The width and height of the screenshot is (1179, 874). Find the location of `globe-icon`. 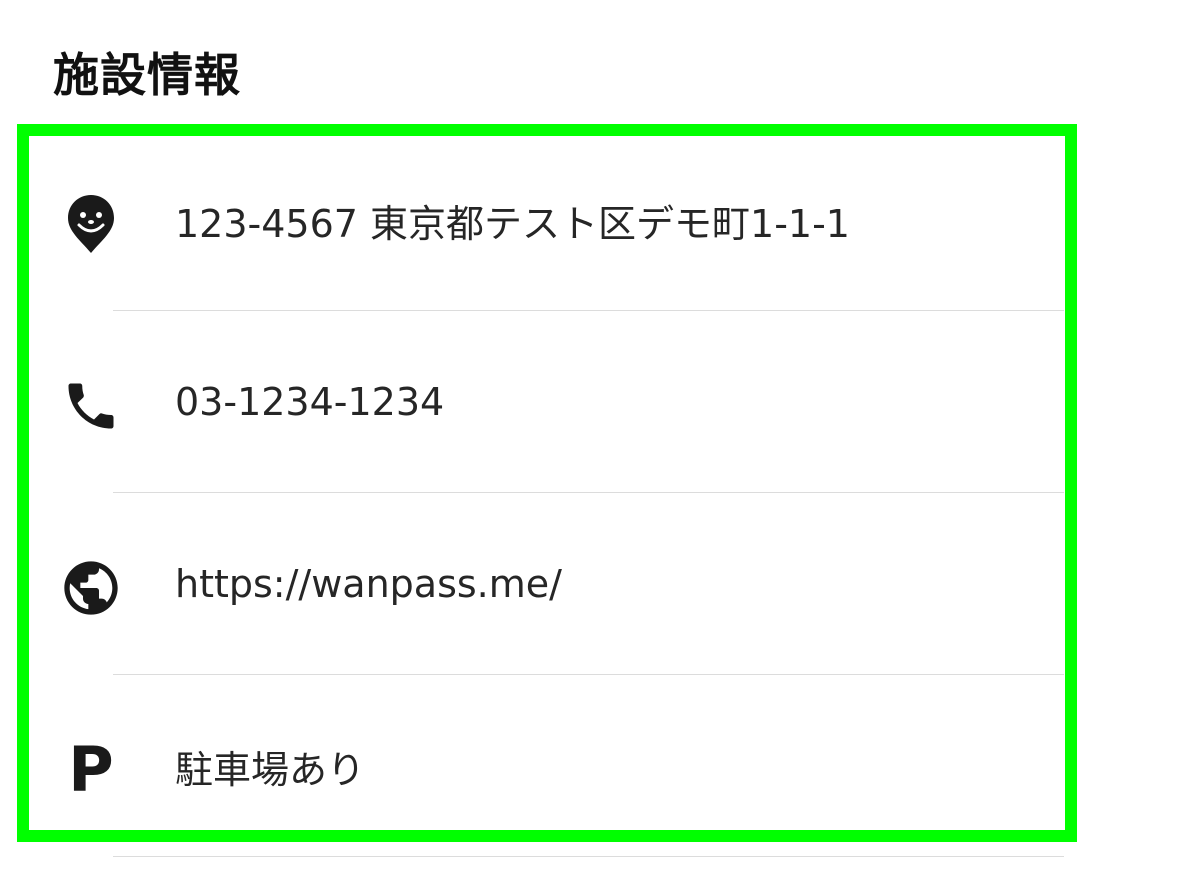

globe-icon is located at coordinates (91, 588).